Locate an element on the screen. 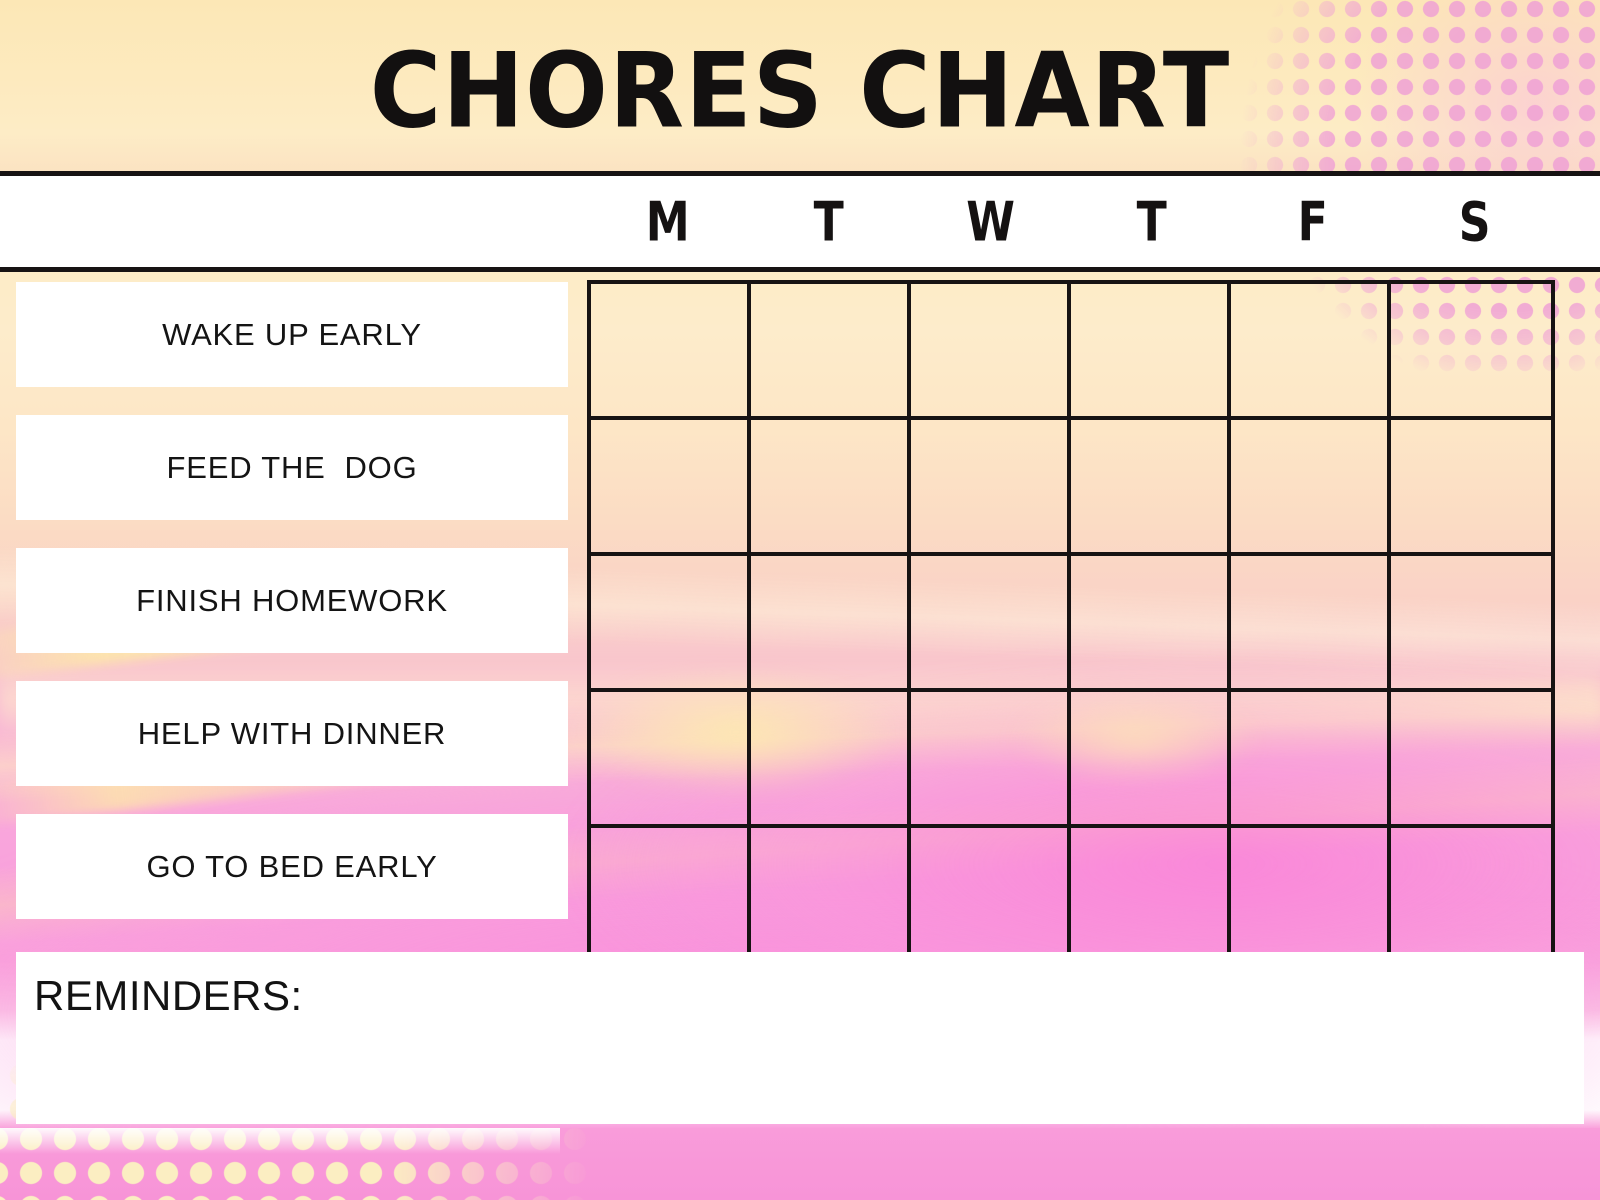 This screenshot has height=1200, width=1600. chore-label-help-with-dinner: HELP WITH DINNER is located at coordinates (292, 733).